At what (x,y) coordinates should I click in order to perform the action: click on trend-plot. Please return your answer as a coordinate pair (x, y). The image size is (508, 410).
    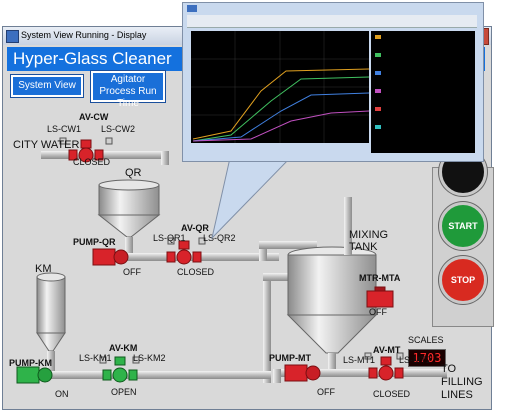
    Looking at the image, I should click on (280, 87).